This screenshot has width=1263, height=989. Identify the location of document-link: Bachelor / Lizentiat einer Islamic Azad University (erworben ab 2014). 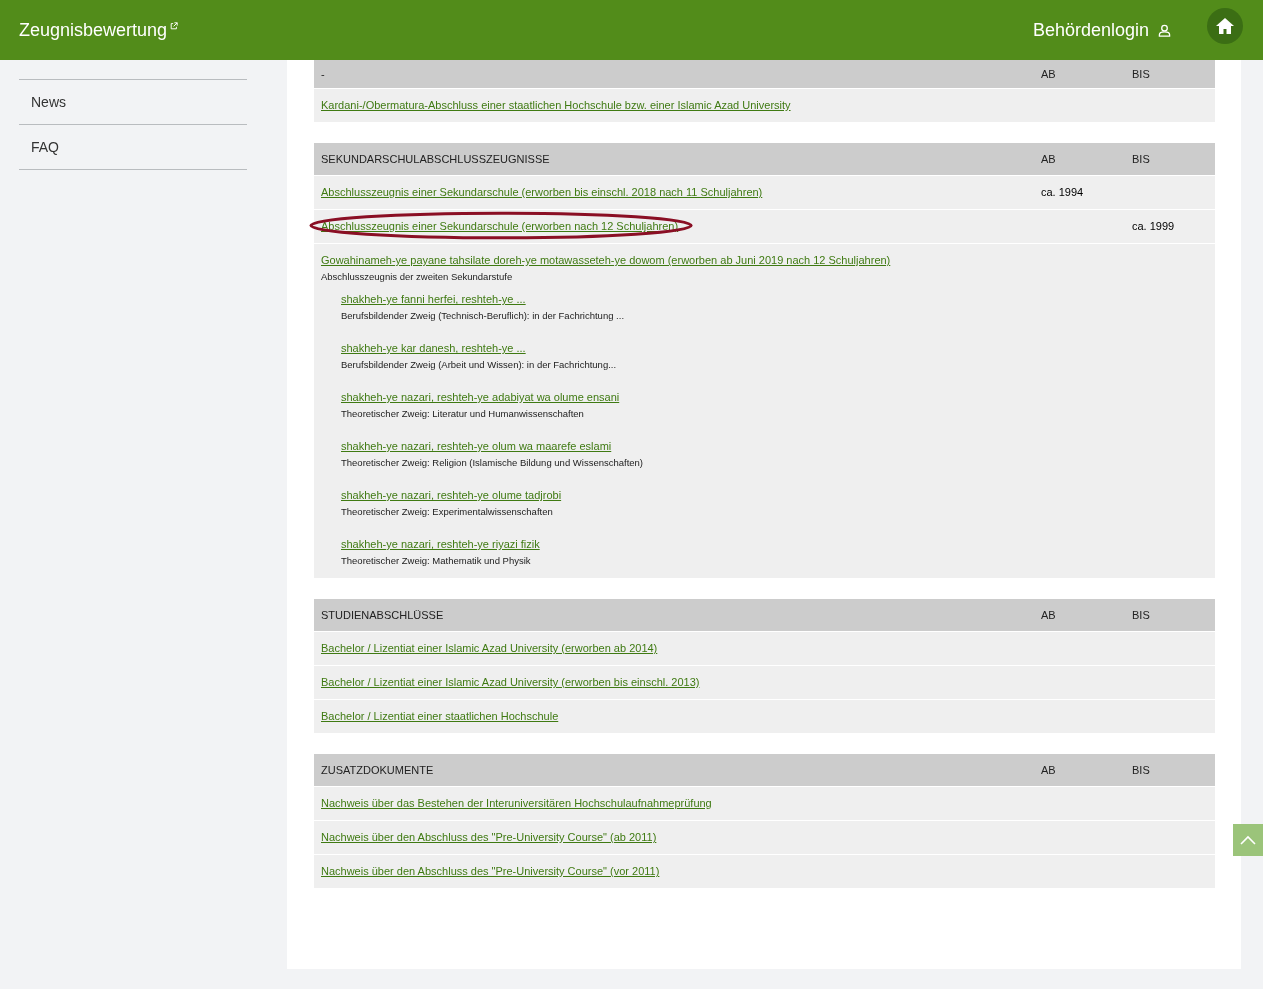
(489, 648).